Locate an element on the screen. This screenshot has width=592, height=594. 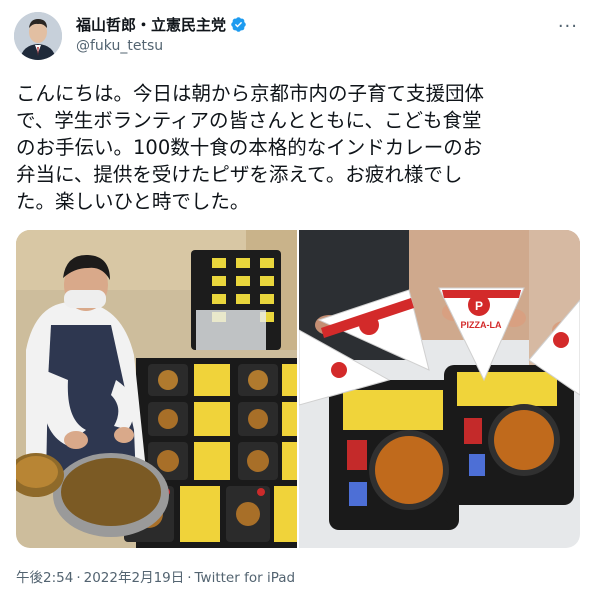
author-display-name: 福山哲郎・立憲民主党 is located at coordinates (151, 24).